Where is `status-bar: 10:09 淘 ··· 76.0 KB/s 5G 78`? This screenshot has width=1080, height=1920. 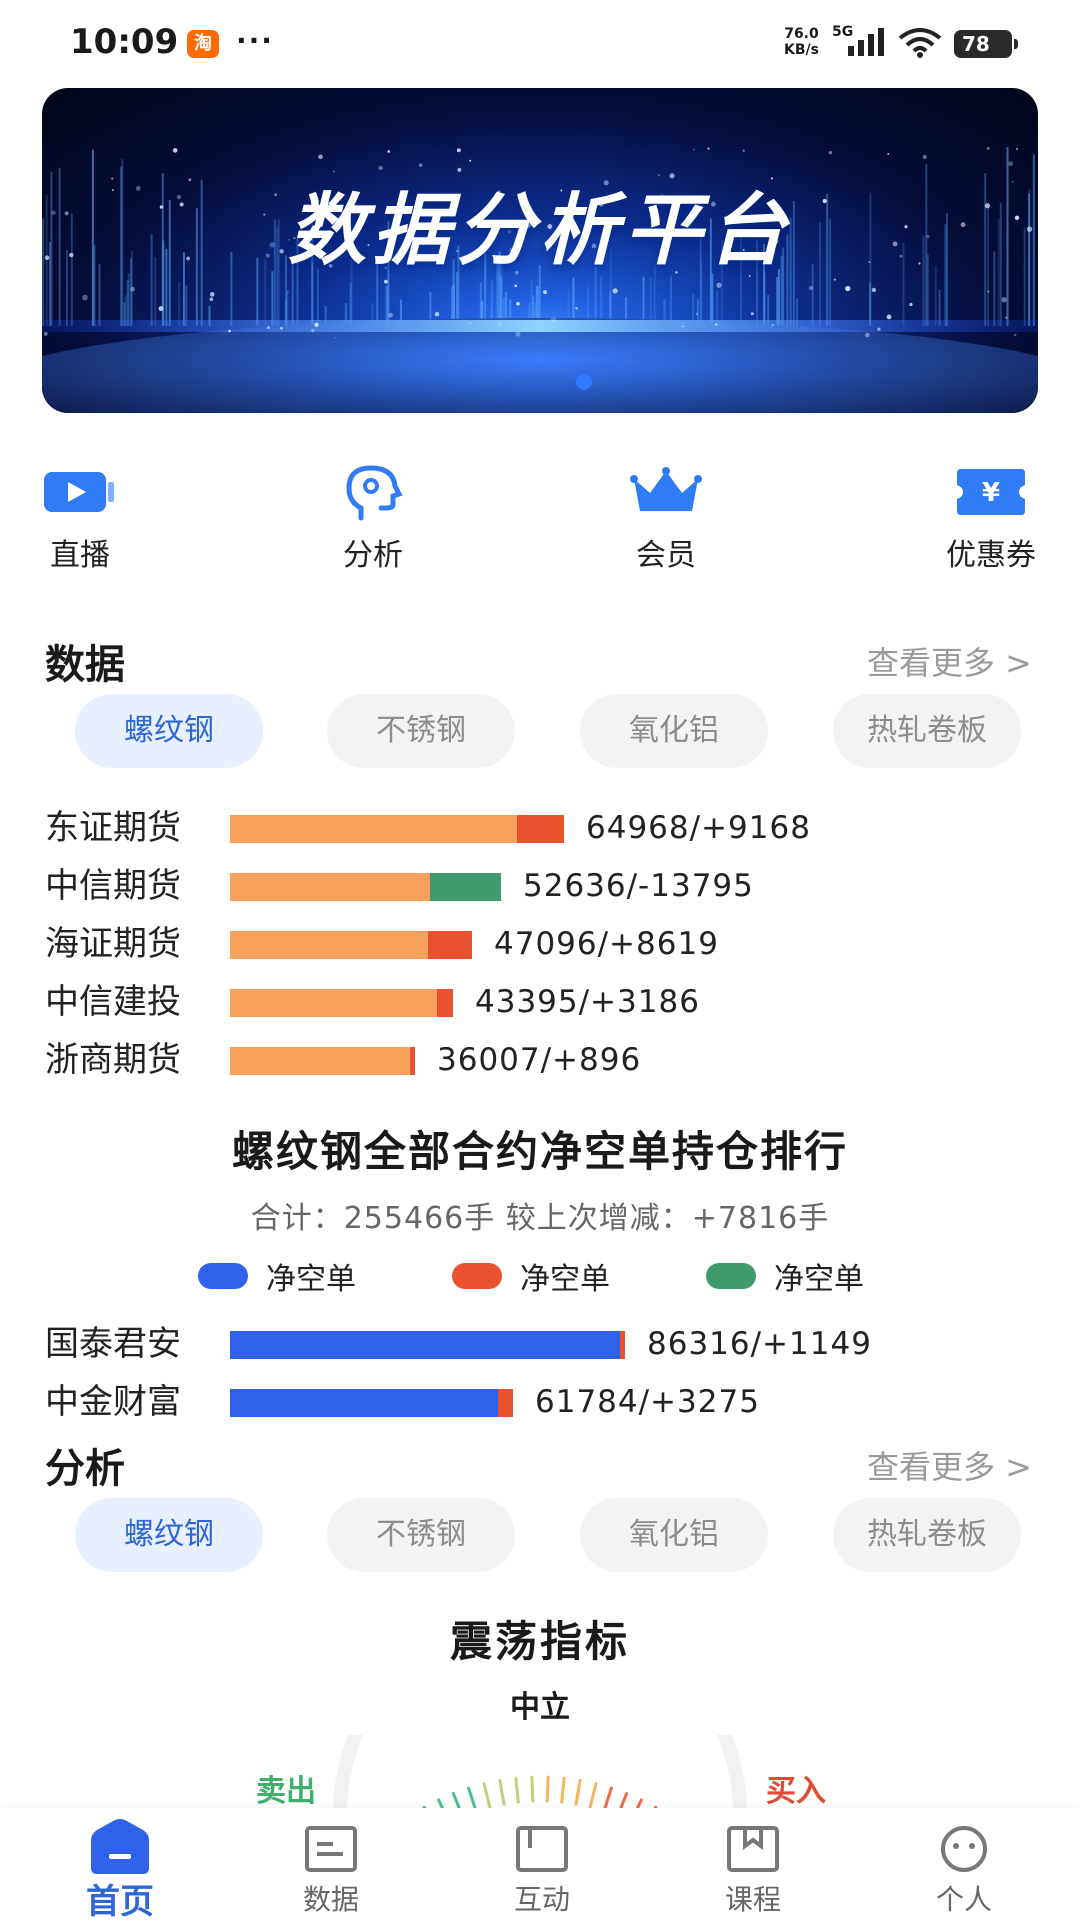 status-bar: 10:09 淘 ··· 76.0 KB/s 5G 78 is located at coordinates (540, 43).